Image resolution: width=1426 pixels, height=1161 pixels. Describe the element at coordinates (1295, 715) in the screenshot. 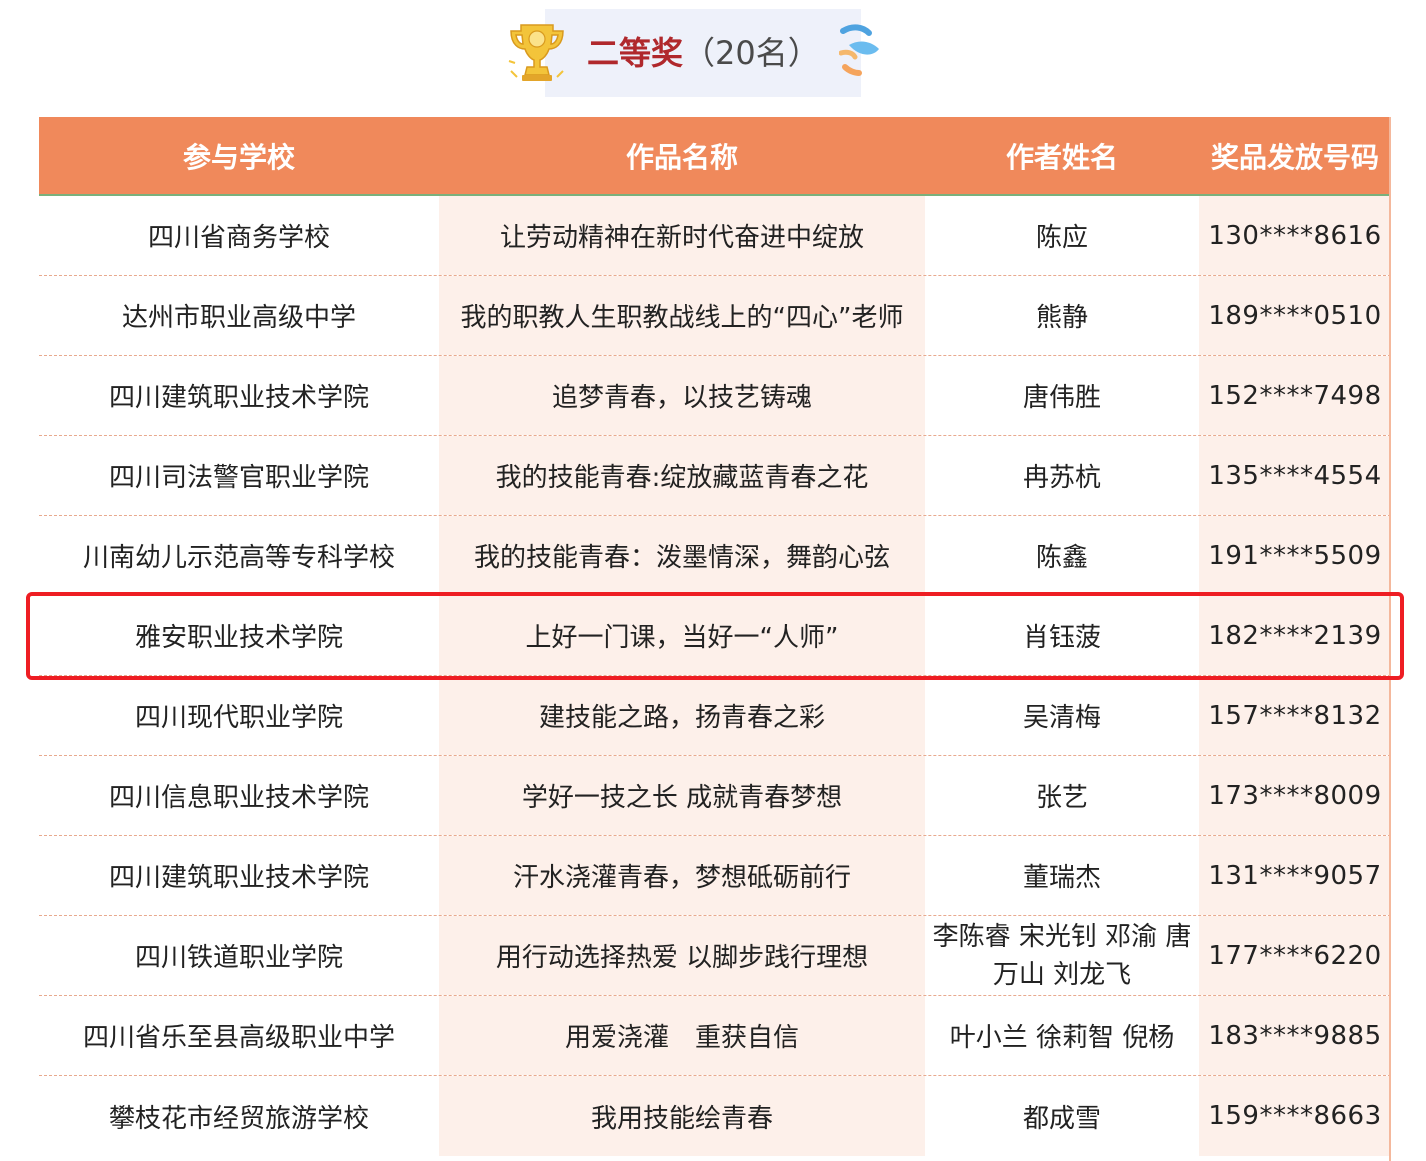

I see `cell-code: 157****8132` at that location.